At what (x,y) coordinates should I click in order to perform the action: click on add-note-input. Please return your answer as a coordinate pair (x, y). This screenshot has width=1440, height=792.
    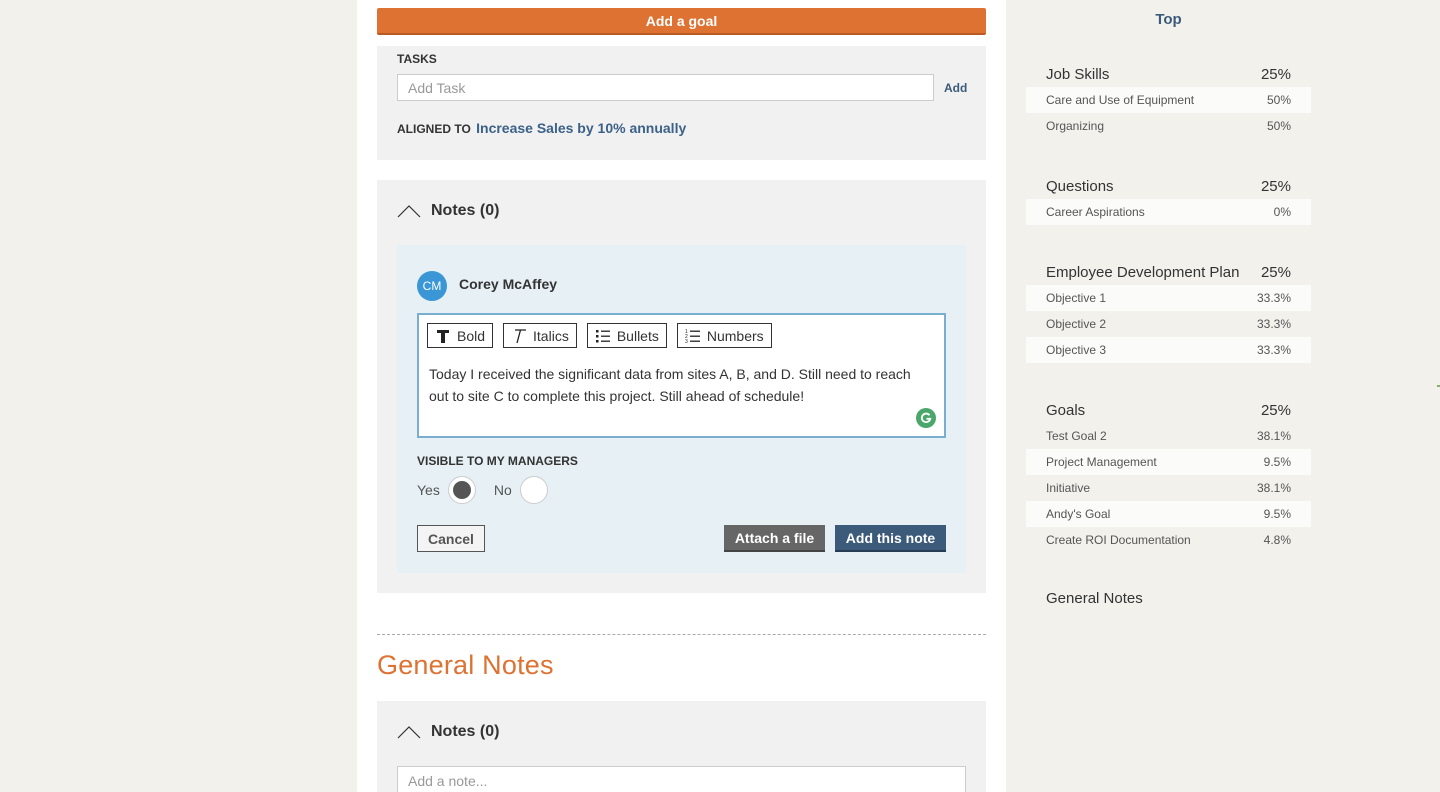
    Looking at the image, I should click on (681, 779).